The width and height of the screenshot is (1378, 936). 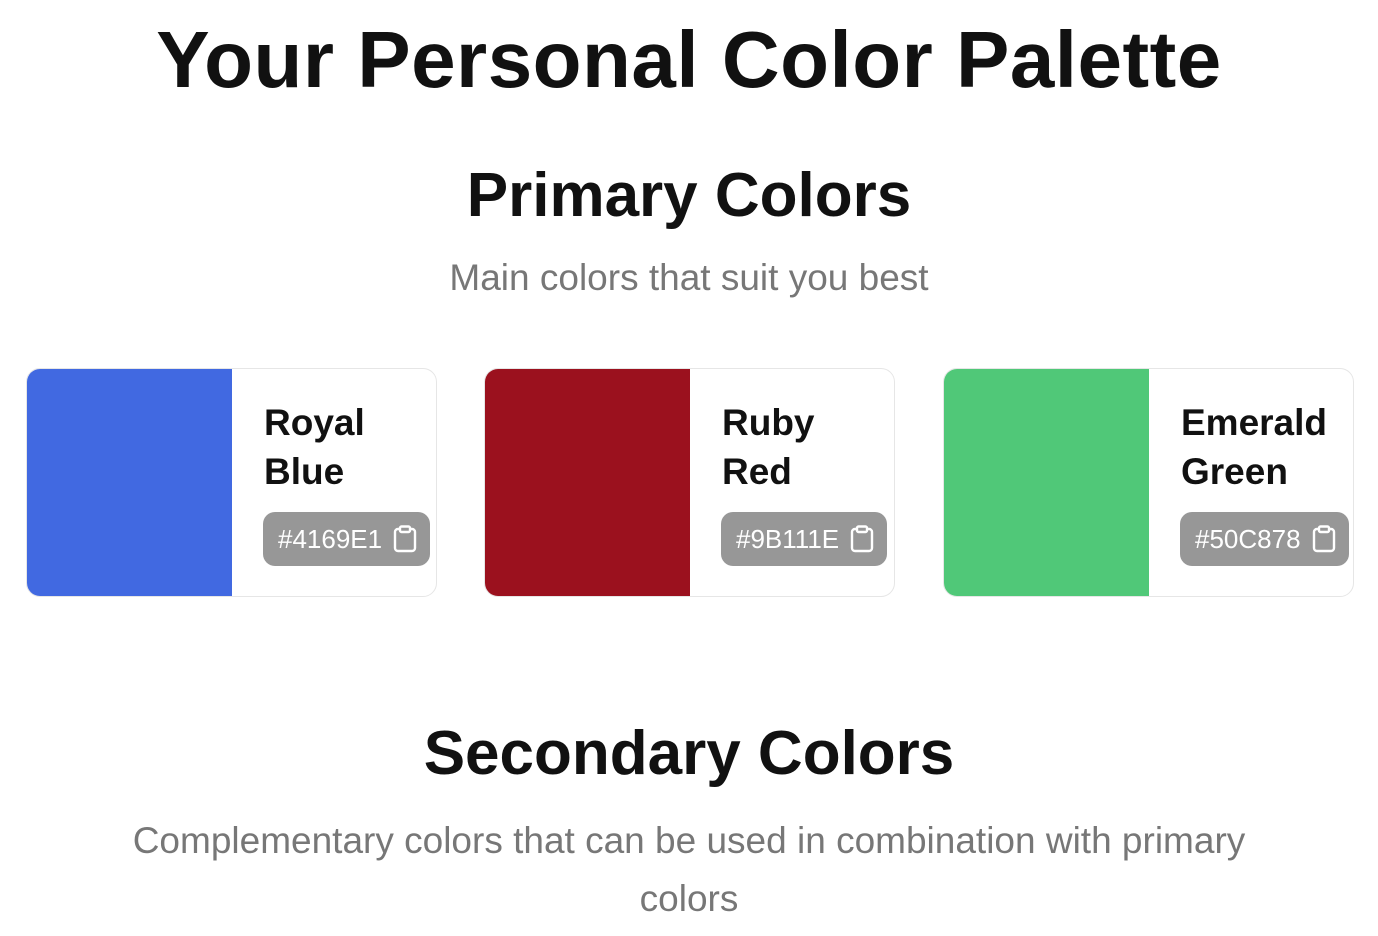 I want to click on color-card-ruby-red: Ruby Red #9B111E, so click(x=689, y=482).